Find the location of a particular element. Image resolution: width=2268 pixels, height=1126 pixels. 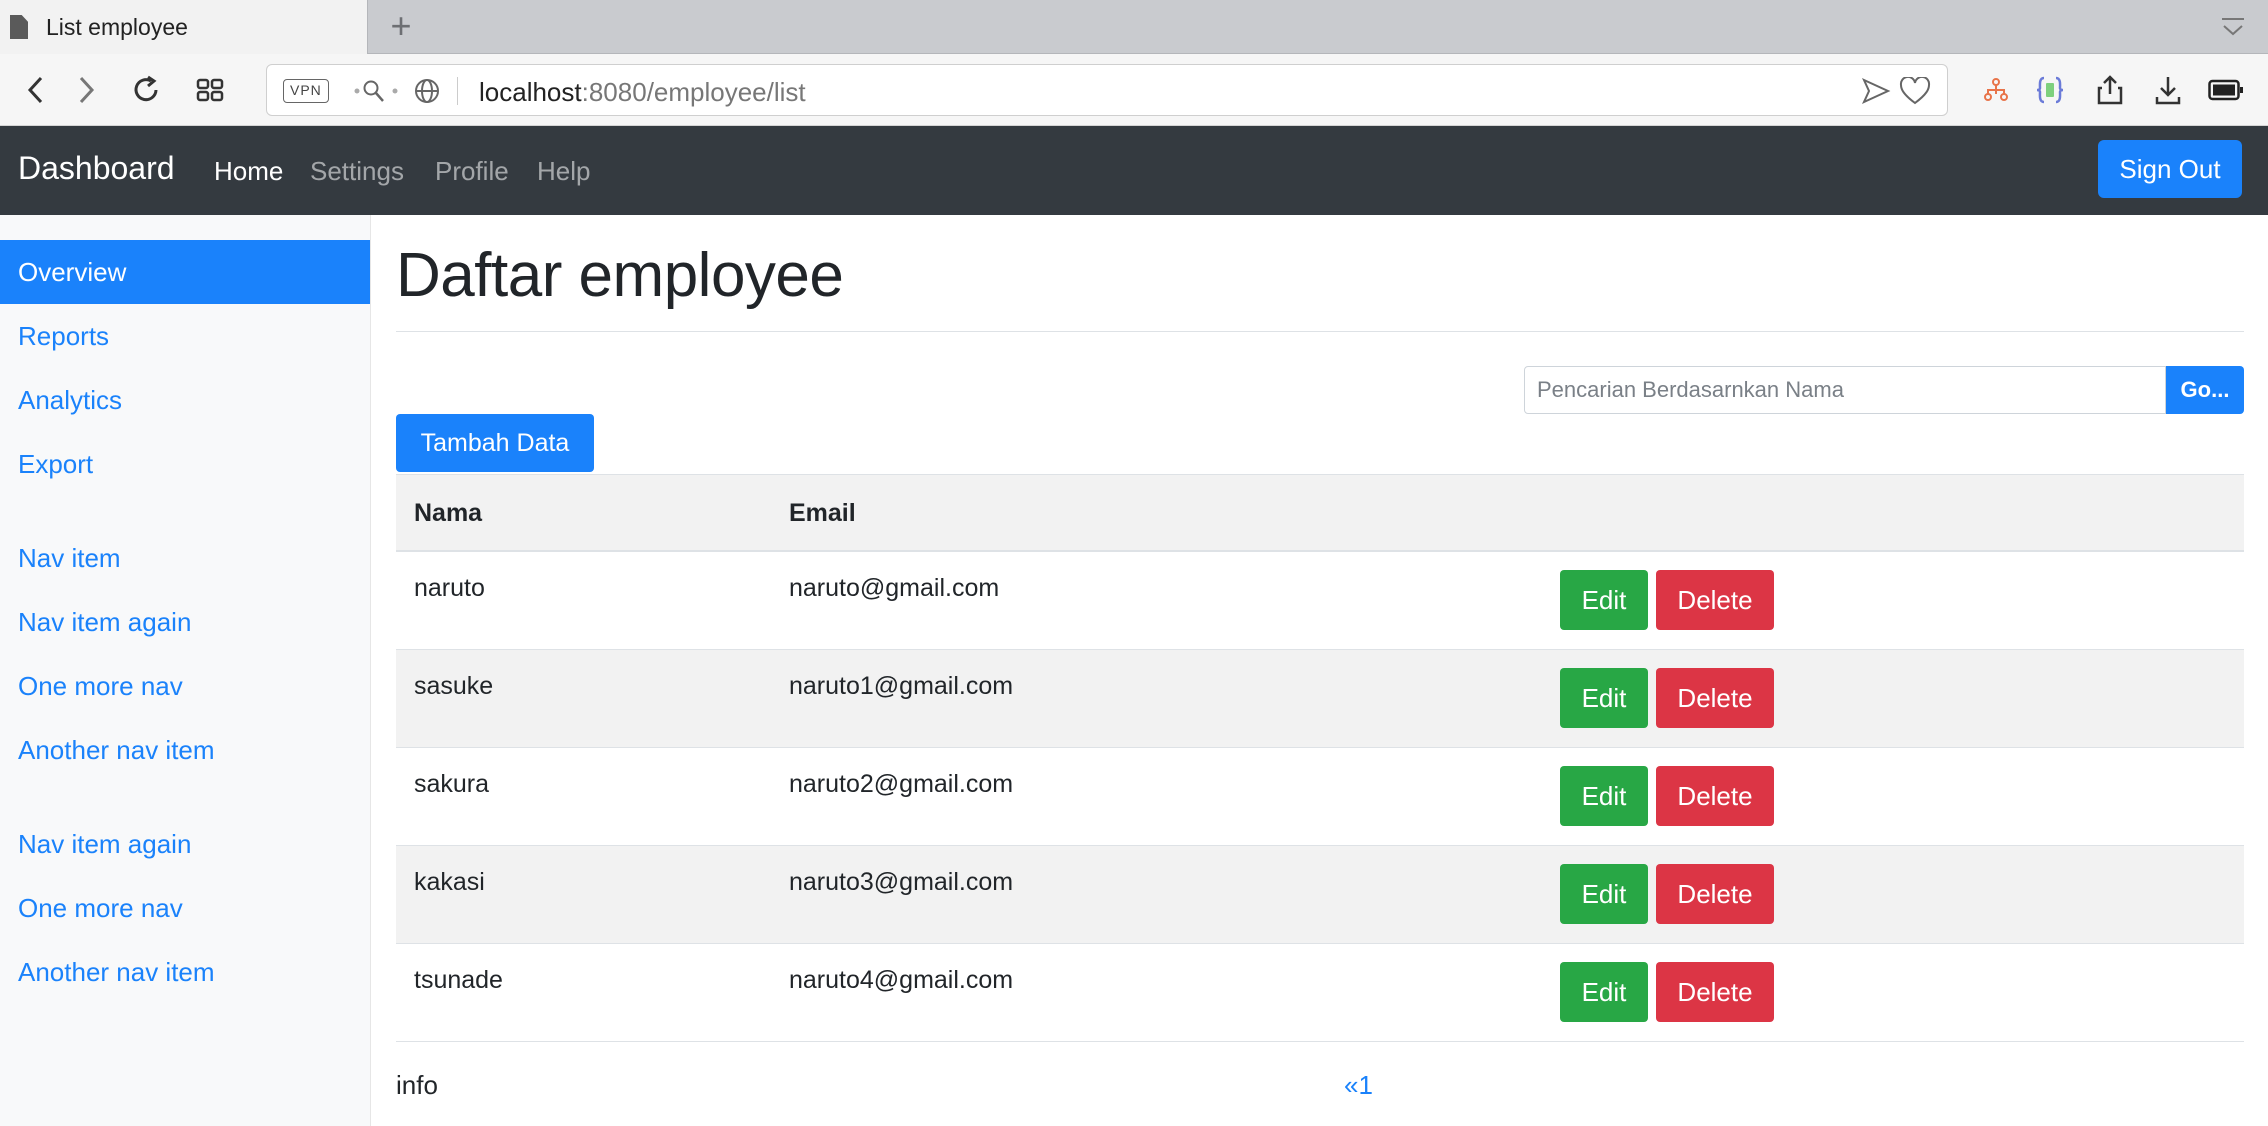

sidebar-item-nav-item-again-2: Nav item again is located at coordinates (185, 844).